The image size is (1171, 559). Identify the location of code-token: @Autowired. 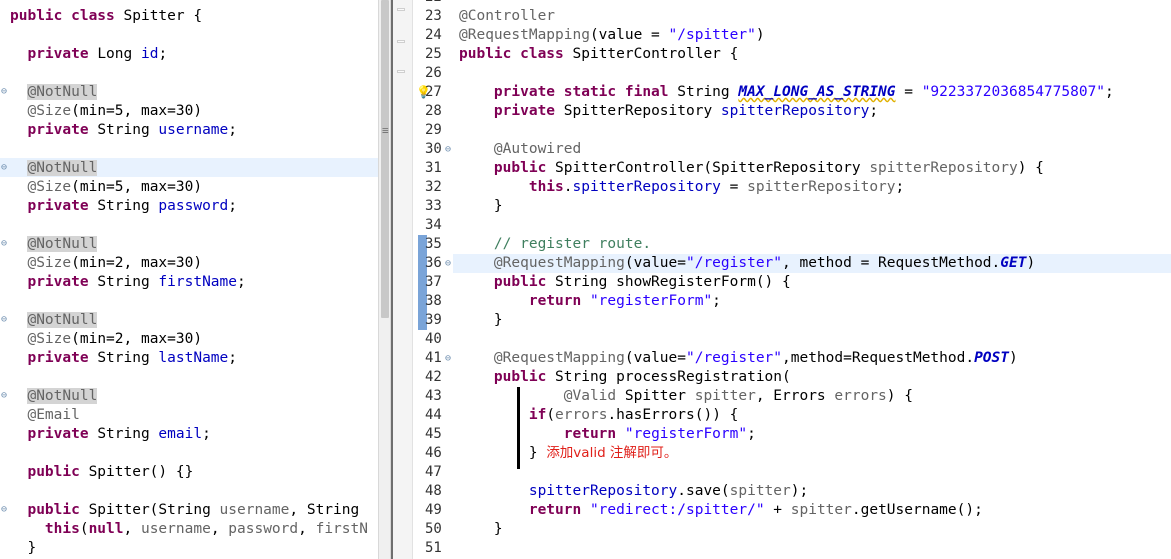
(537, 149).